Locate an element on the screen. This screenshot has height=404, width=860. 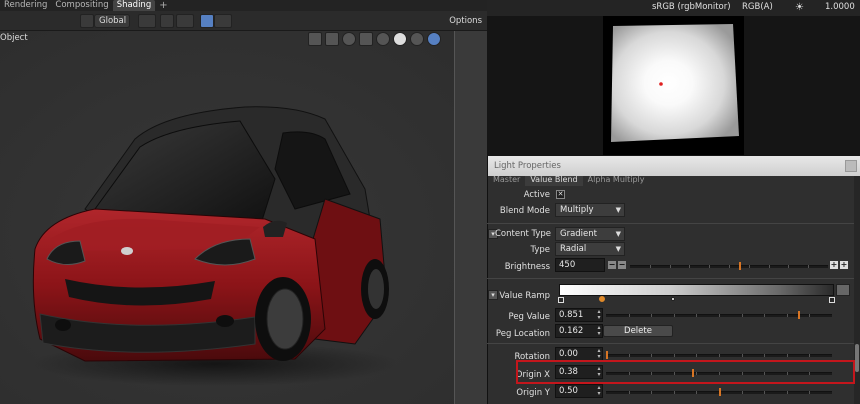
colorspace-dropdown: sRGB (rgbMonitor) is located at coordinates (691, 7).